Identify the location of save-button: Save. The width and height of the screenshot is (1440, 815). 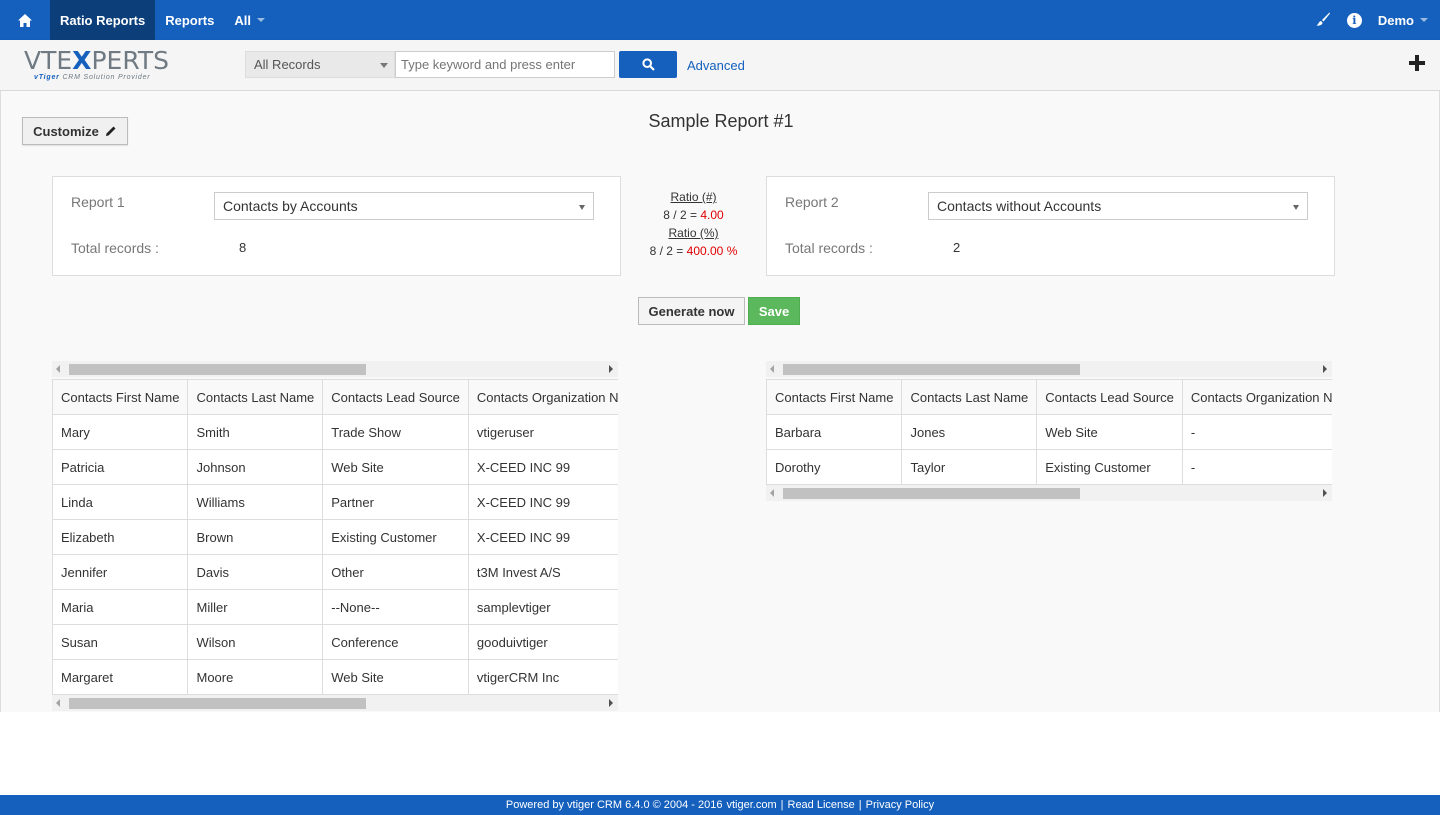
(774, 311).